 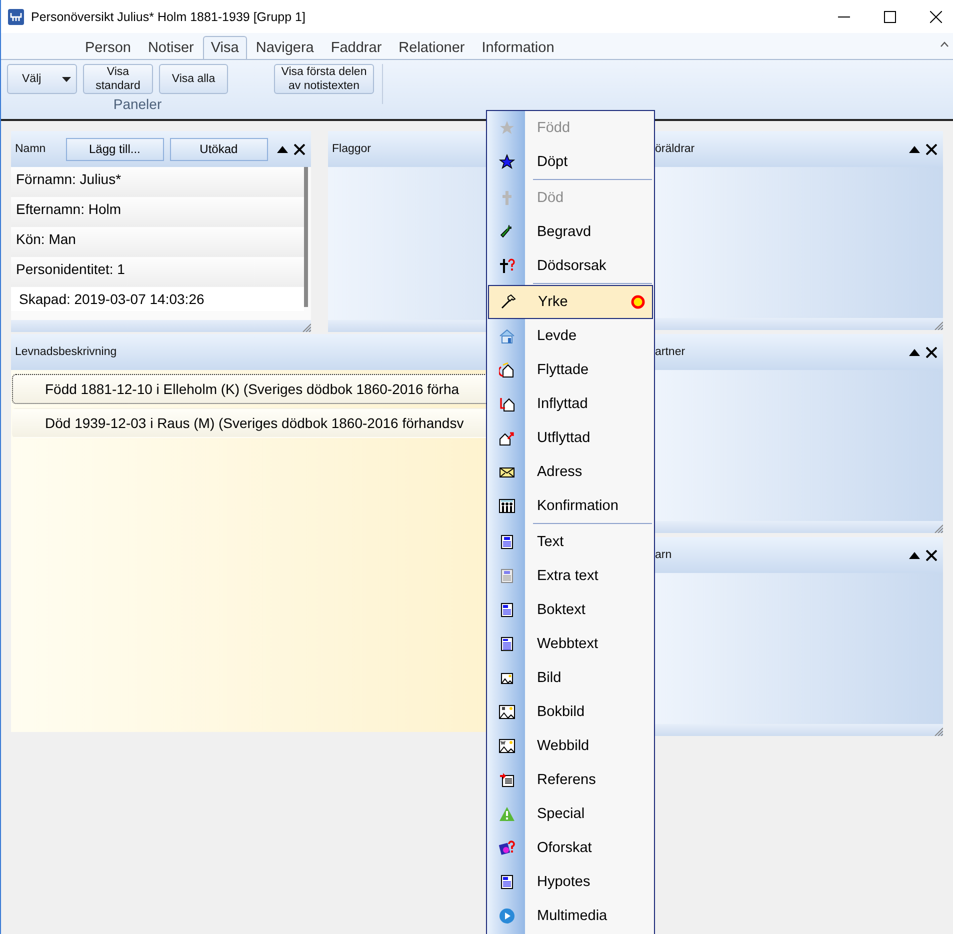 I want to click on ribbon-tab: Faddrar, so click(x=356, y=47).